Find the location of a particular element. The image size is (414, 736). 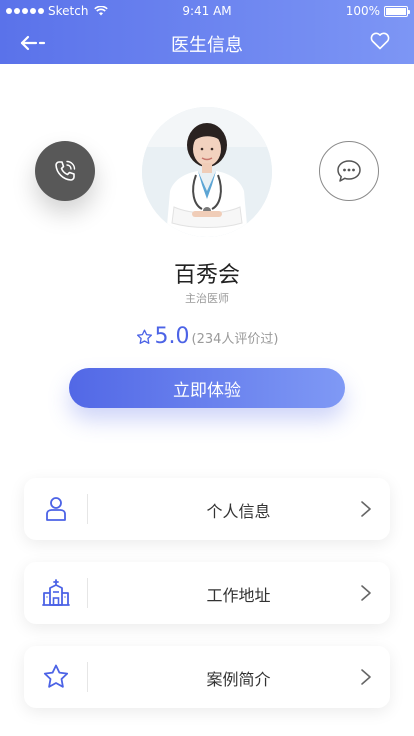

message-button is located at coordinates (349, 171).